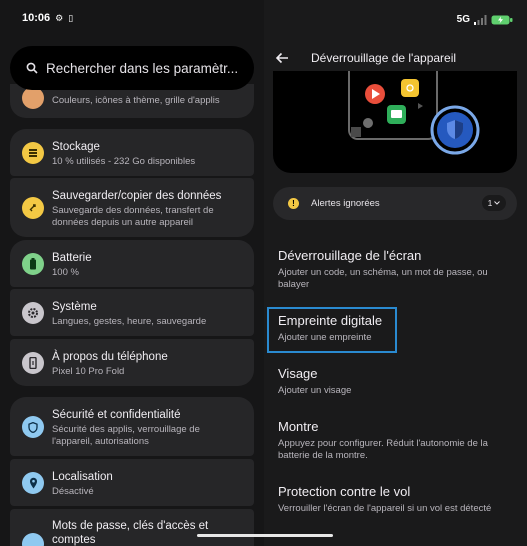  What do you see at coordinates (132, 482) in the screenshot?
I see `location-setting-item: Localisation Désactivé` at bounding box center [132, 482].